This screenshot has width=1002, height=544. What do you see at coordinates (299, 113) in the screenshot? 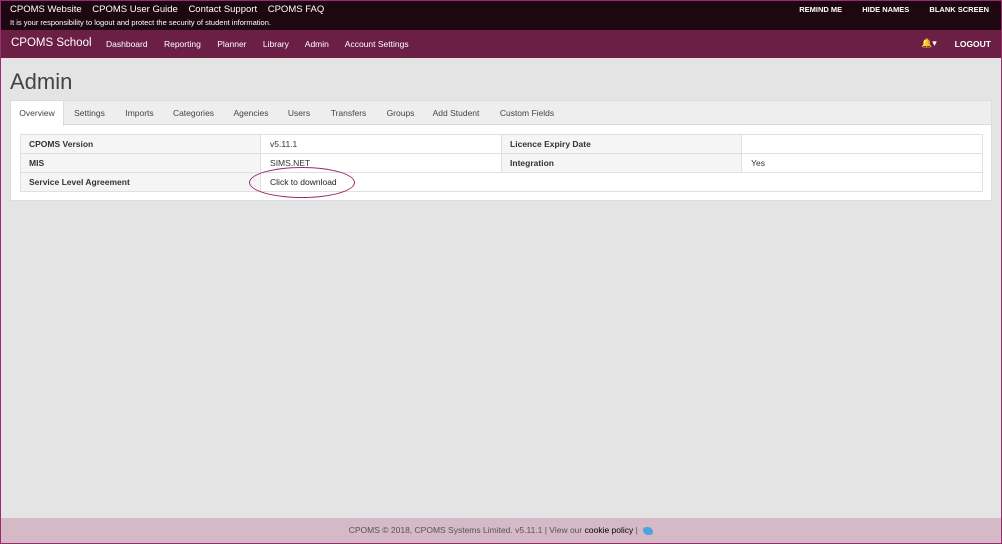
I see `tab-users: Users` at bounding box center [299, 113].